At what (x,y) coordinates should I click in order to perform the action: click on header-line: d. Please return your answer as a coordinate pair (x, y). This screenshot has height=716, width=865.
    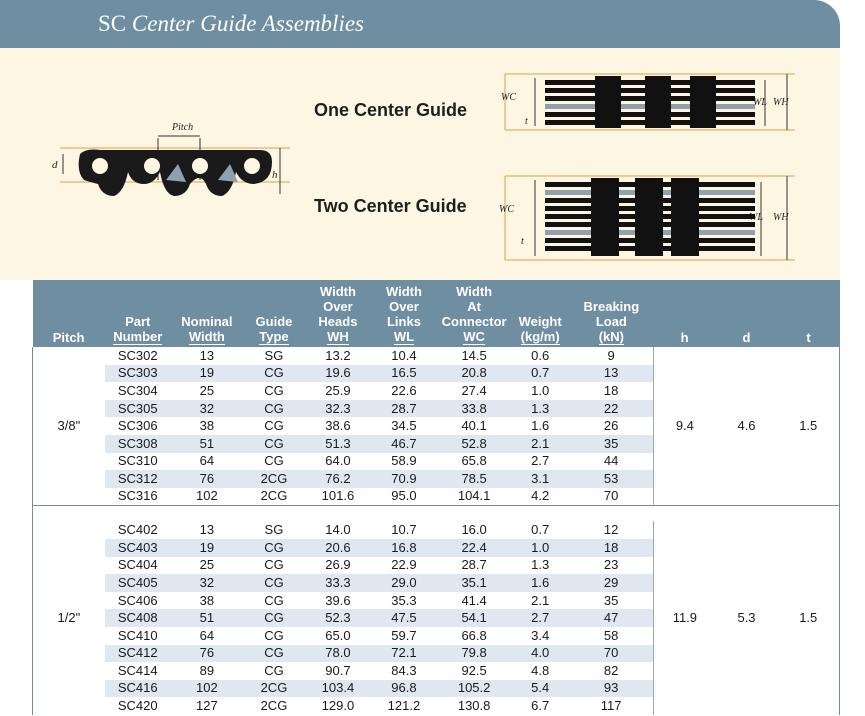
    Looking at the image, I should click on (746, 337).